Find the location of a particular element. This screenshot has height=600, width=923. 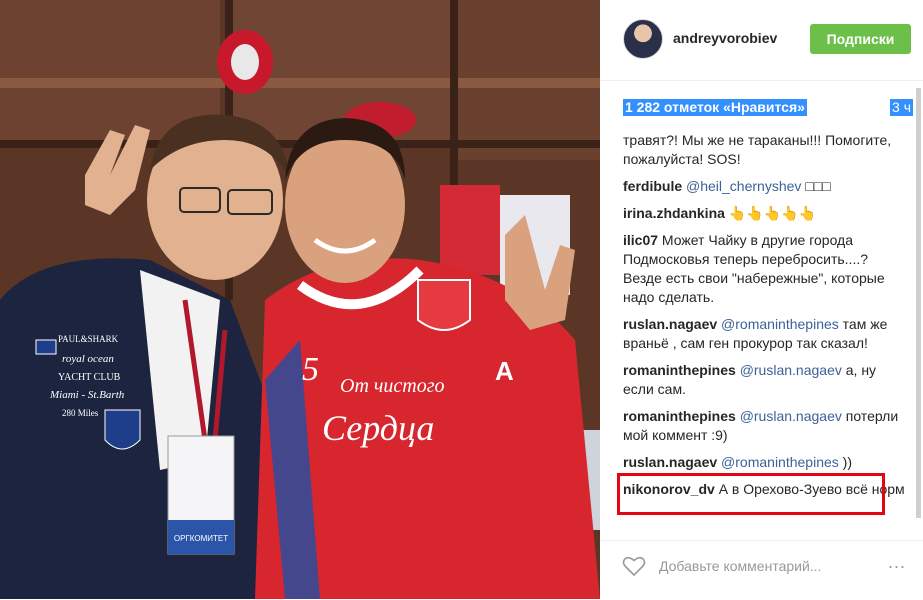

avatar is located at coordinates (643, 39).